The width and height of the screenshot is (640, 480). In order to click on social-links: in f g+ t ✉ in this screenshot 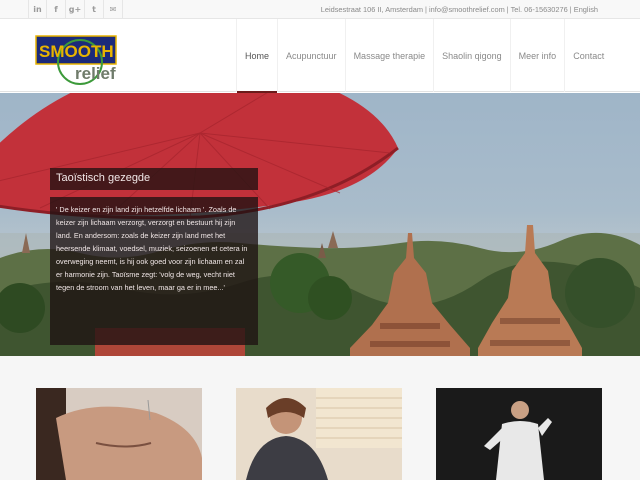, I will do `click(75, 9)`.